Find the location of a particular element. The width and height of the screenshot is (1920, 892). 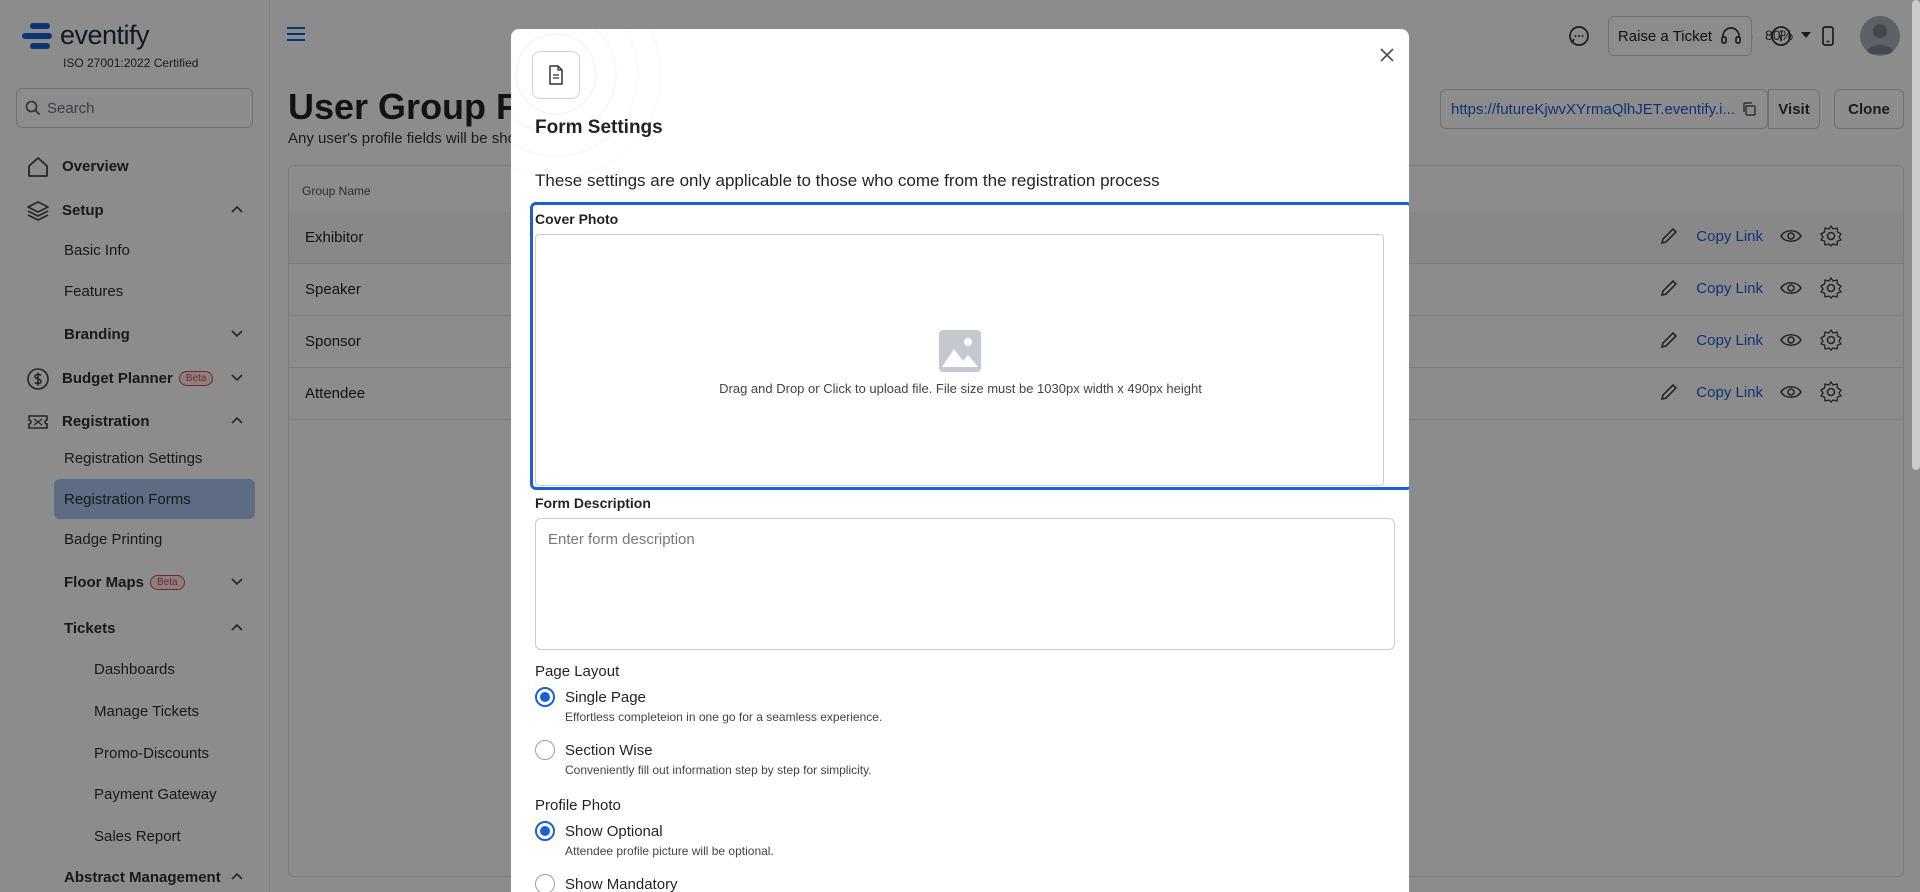

show-mandatory-radio is located at coordinates (545, 883).